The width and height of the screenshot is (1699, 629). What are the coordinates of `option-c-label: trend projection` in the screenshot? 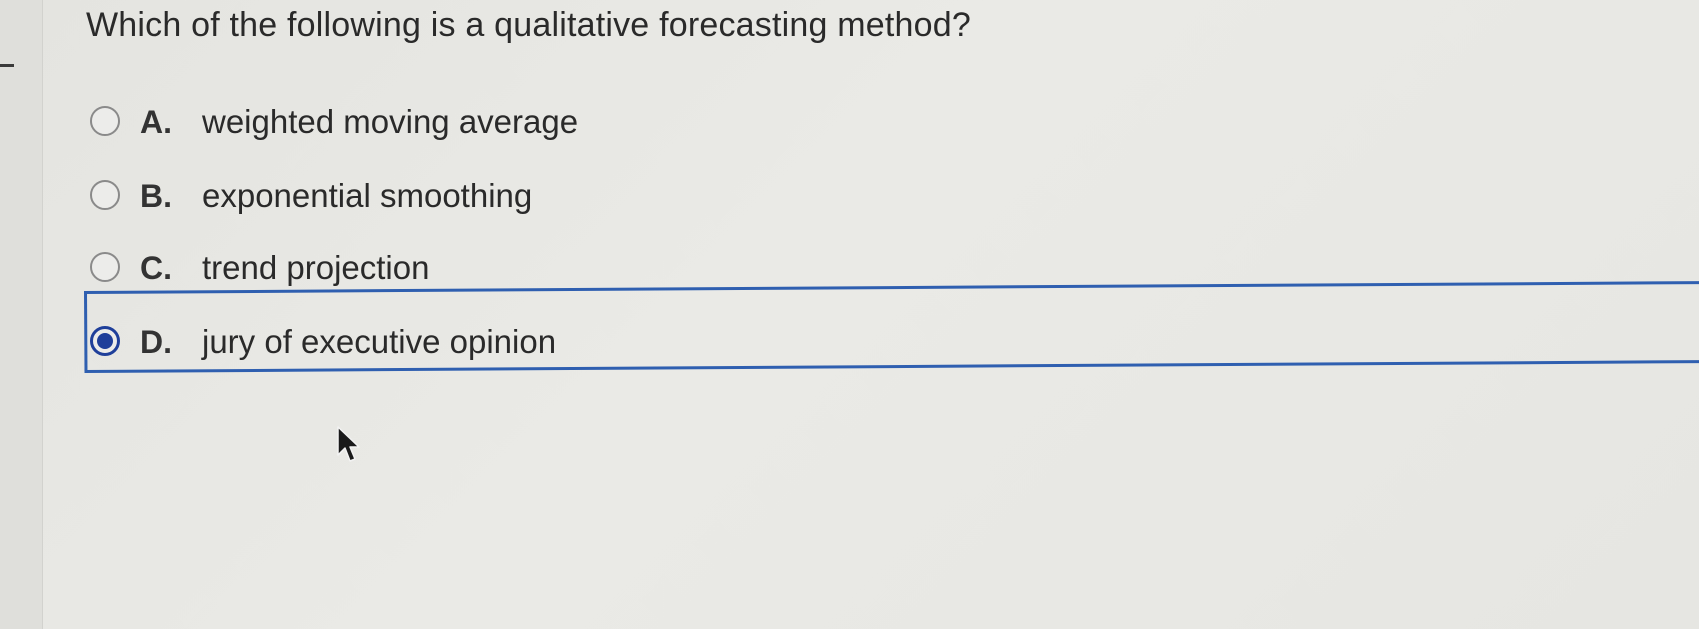 It's located at (316, 267).